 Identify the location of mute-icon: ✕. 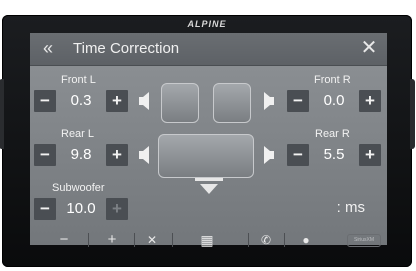
(152, 240).